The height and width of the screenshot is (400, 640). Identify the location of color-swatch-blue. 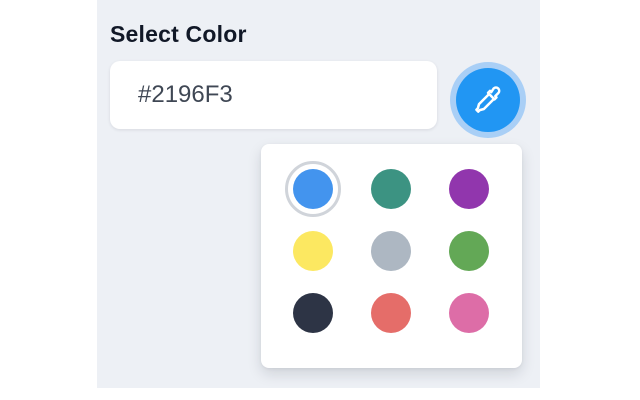
(313, 189).